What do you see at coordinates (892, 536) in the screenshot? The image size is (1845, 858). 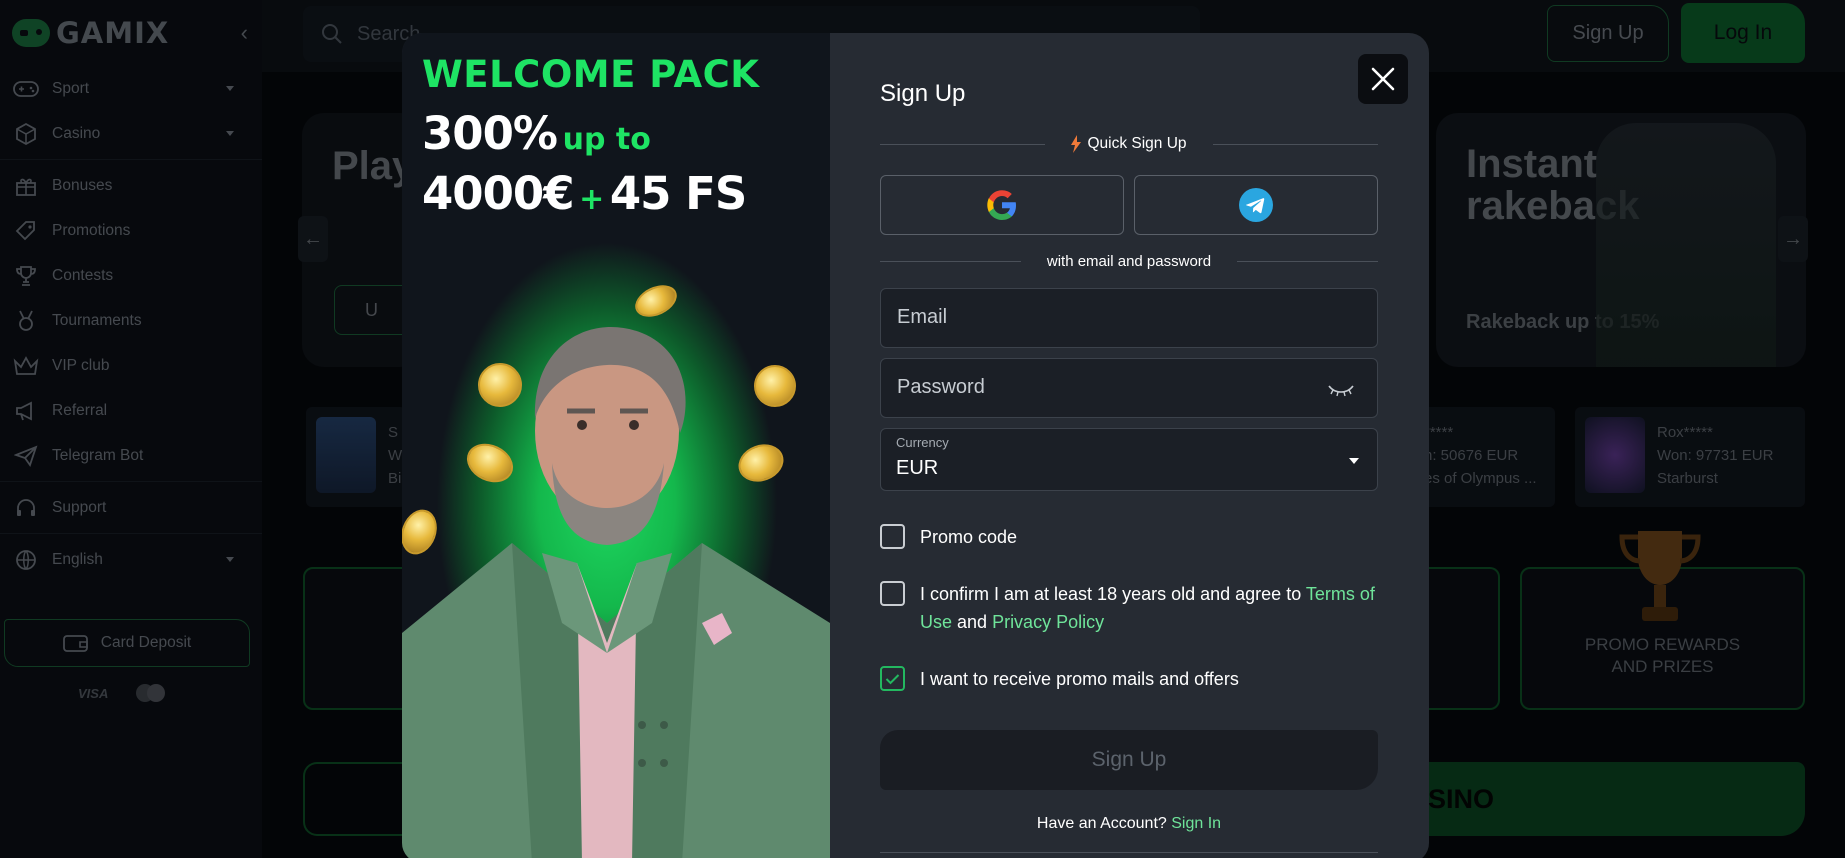 I see `promo-code-checkbox` at bounding box center [892, 536].